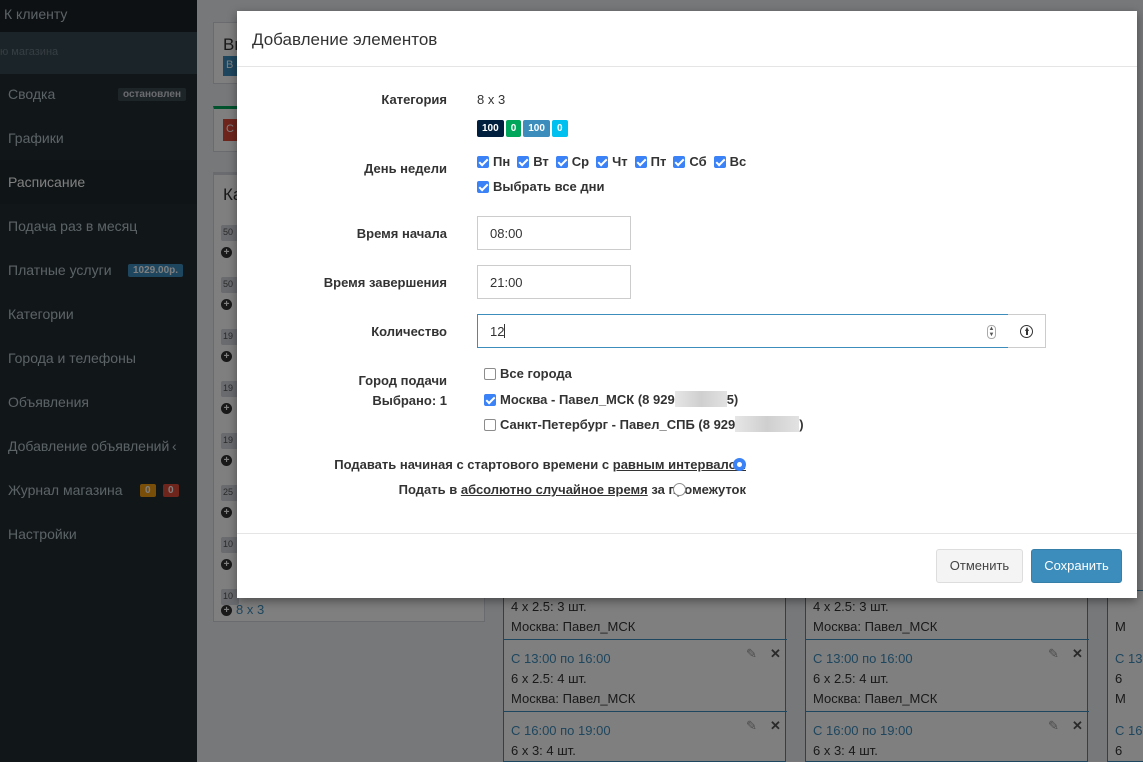 This screenshot has width=1143, height=762. I want to click on day-label: Пт, so click(658, 161).